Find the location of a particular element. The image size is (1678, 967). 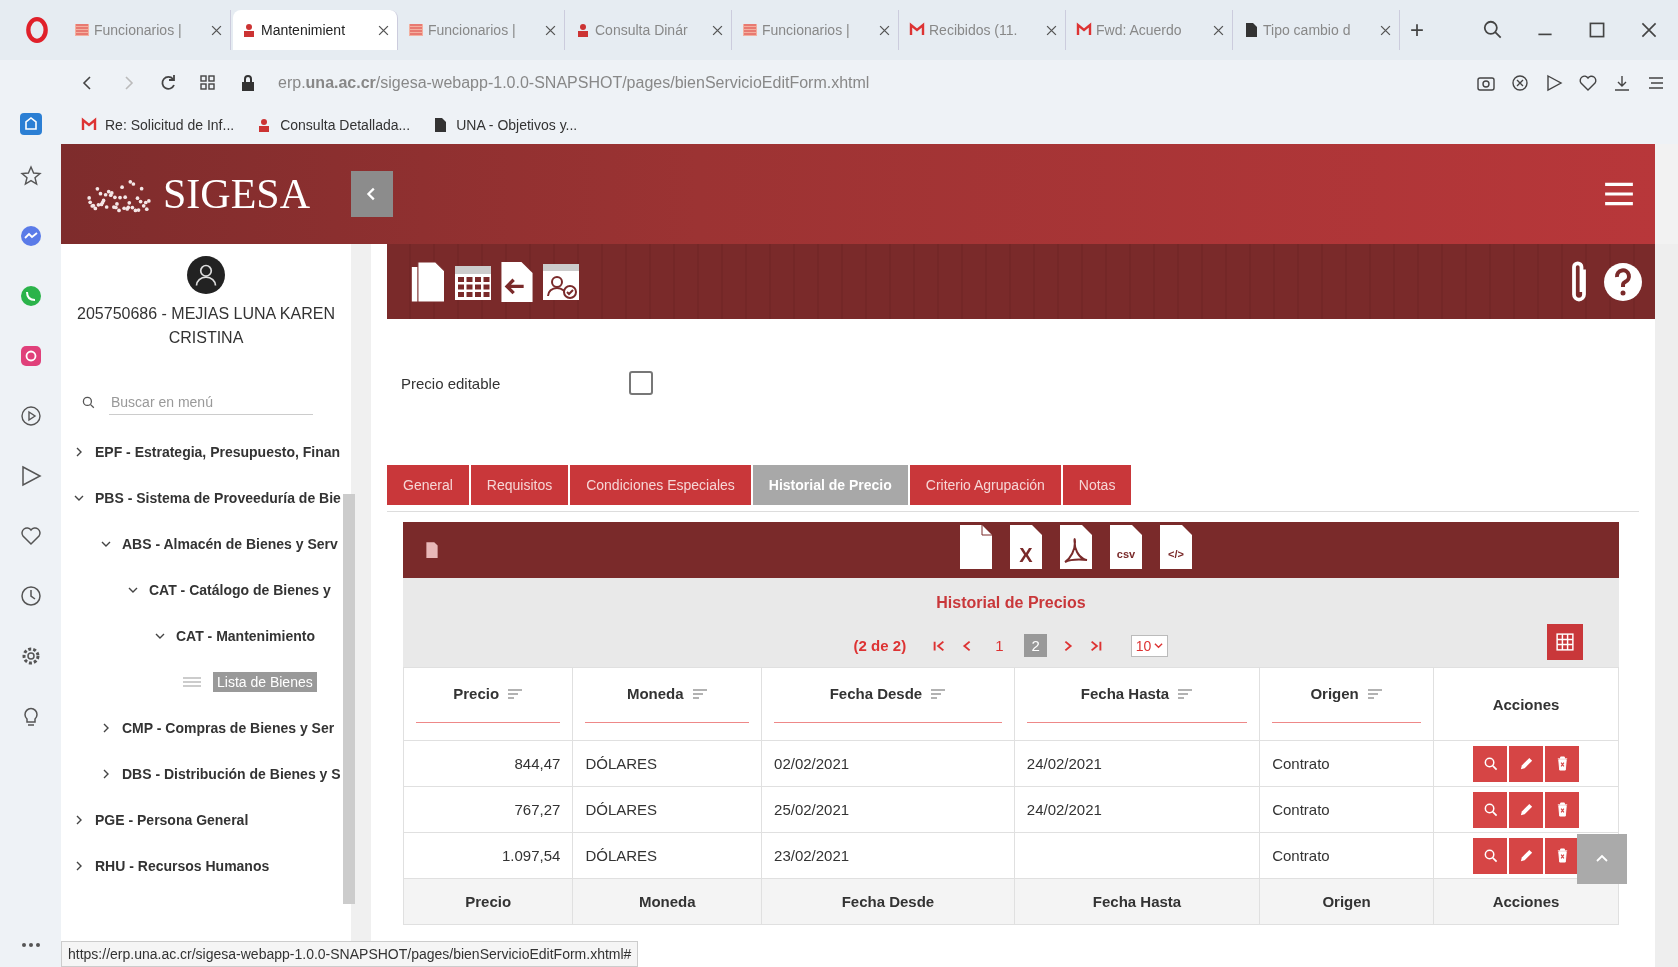

document-favicon-icon is located at coordinates (440, 125).